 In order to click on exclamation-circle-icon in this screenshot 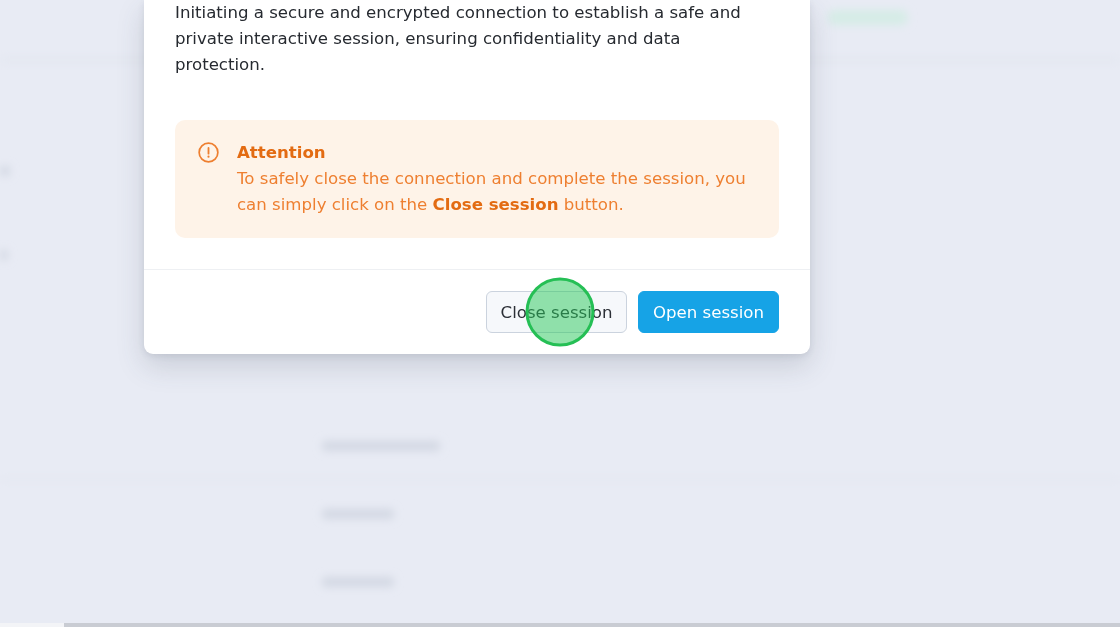, I will do `click(208, 152)`.